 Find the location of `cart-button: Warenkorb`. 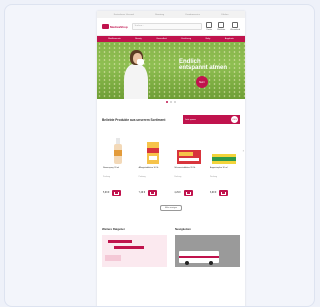

cart-button: Warenkorb is located at coordinates (235, 26).